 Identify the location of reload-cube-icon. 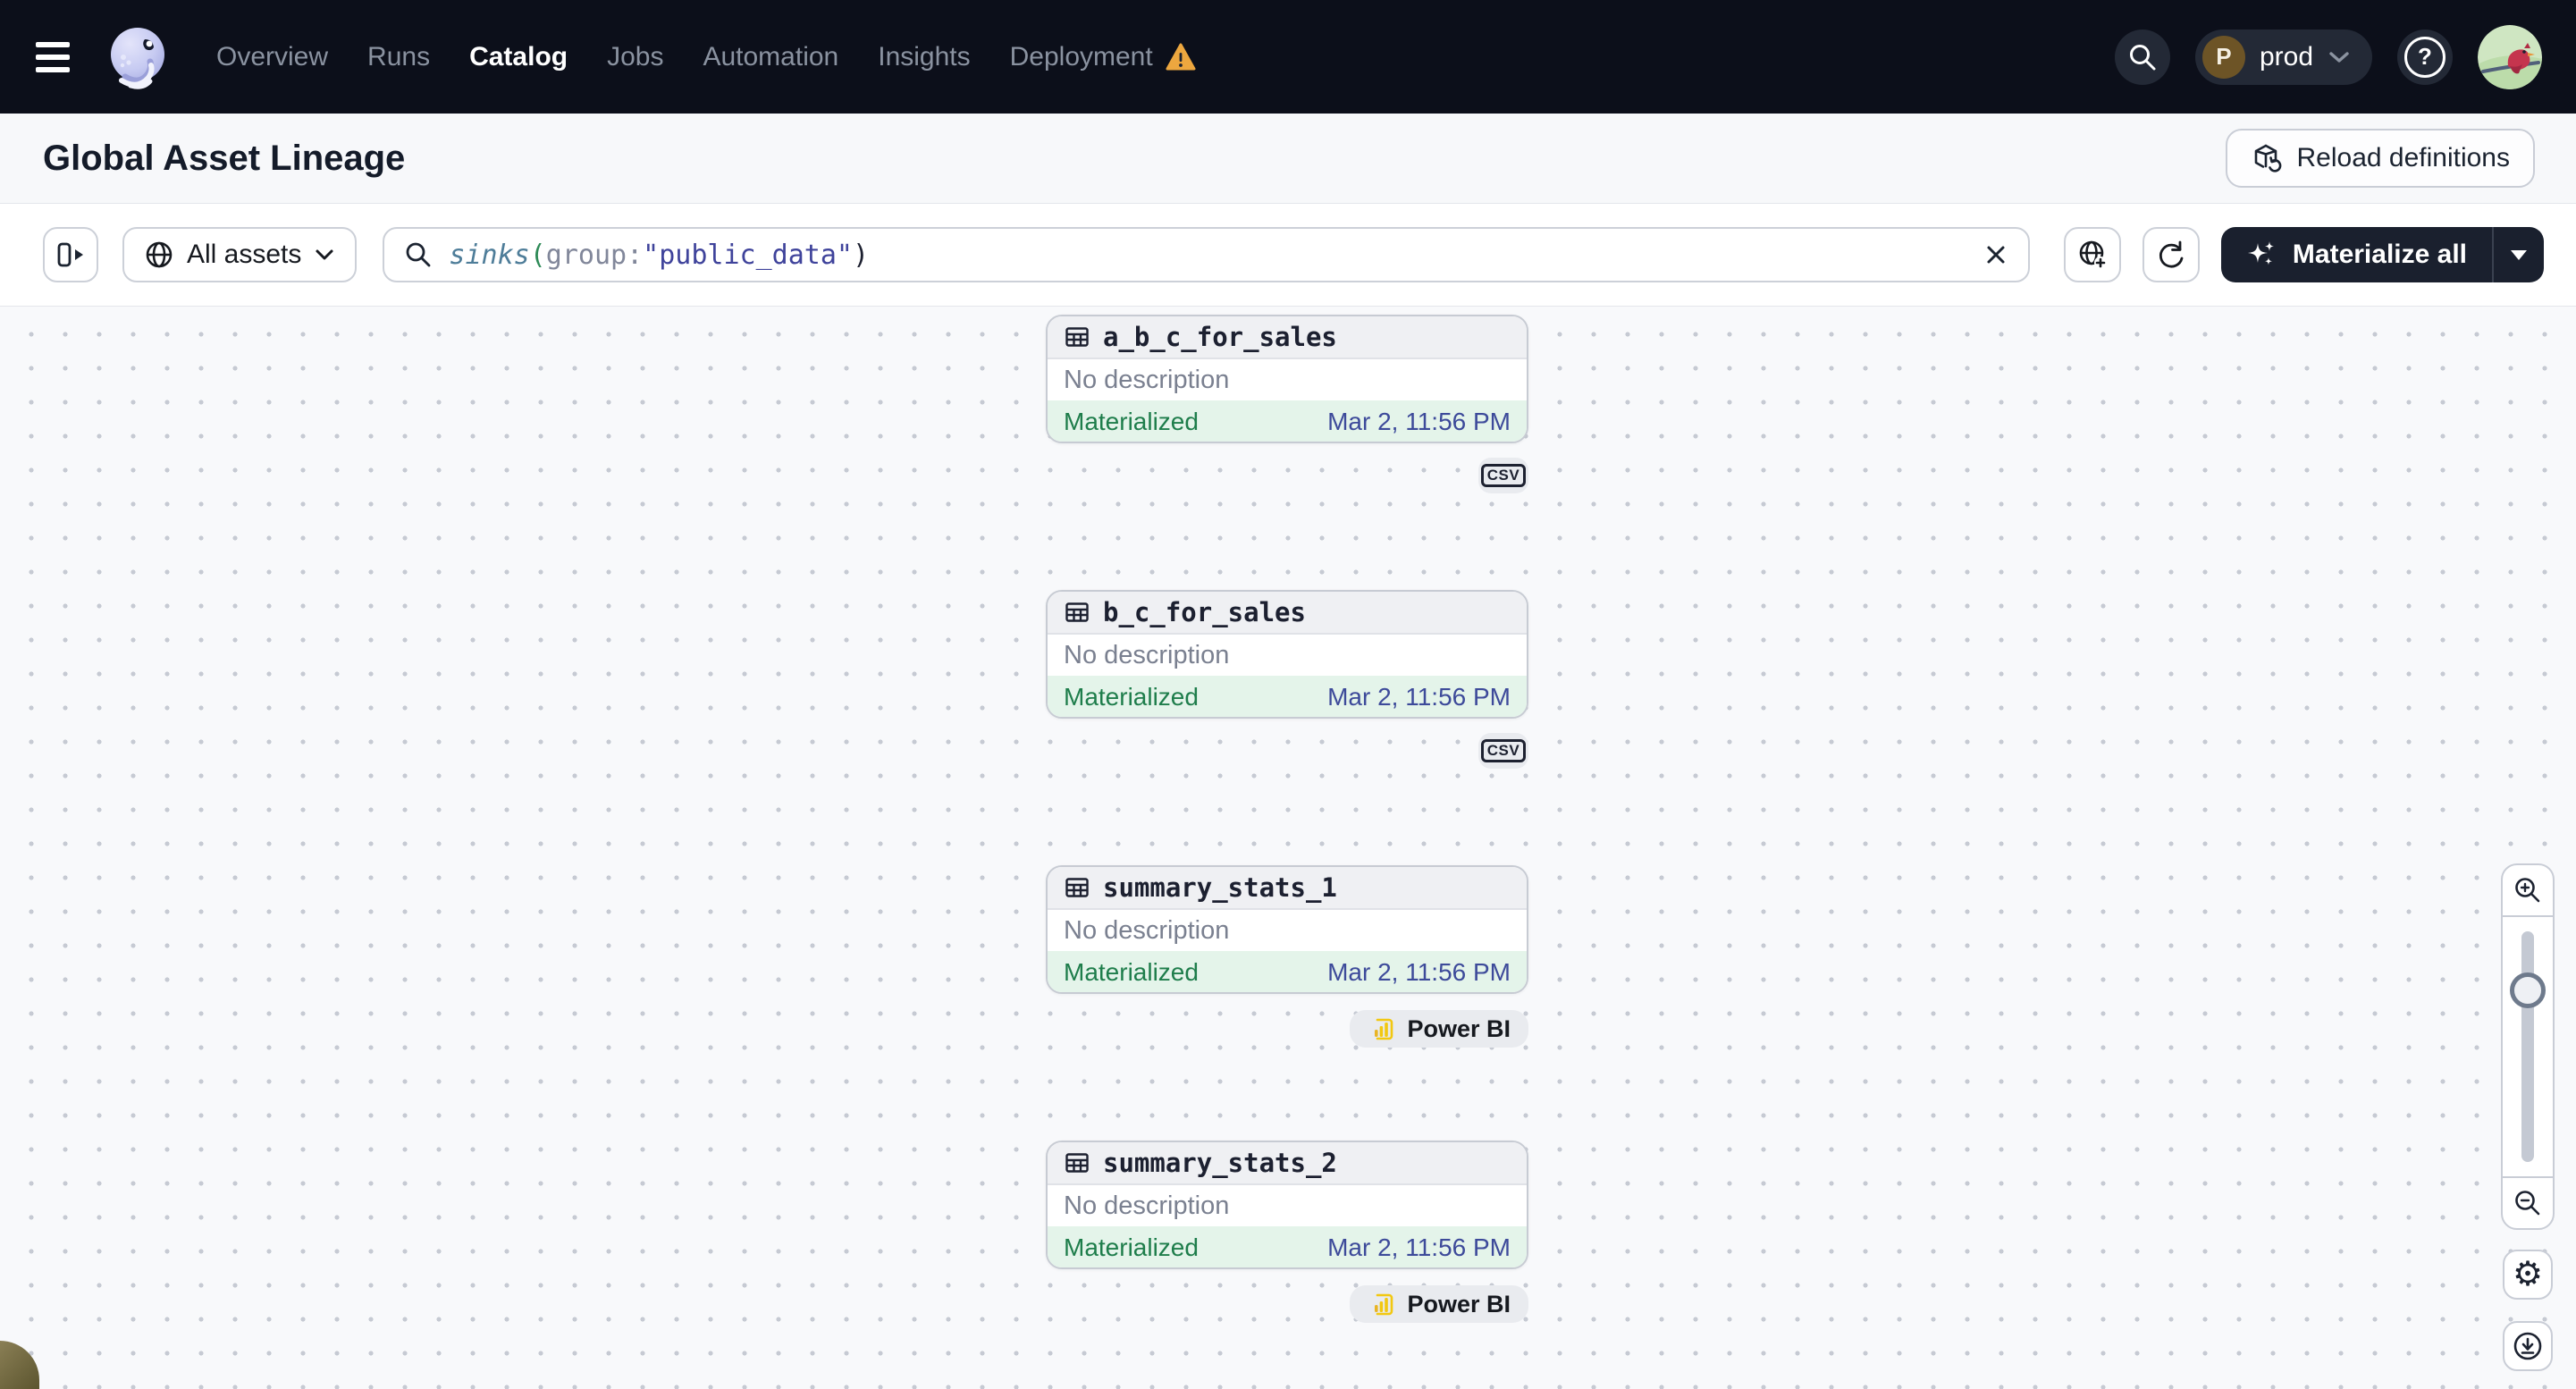
(2267, 158).